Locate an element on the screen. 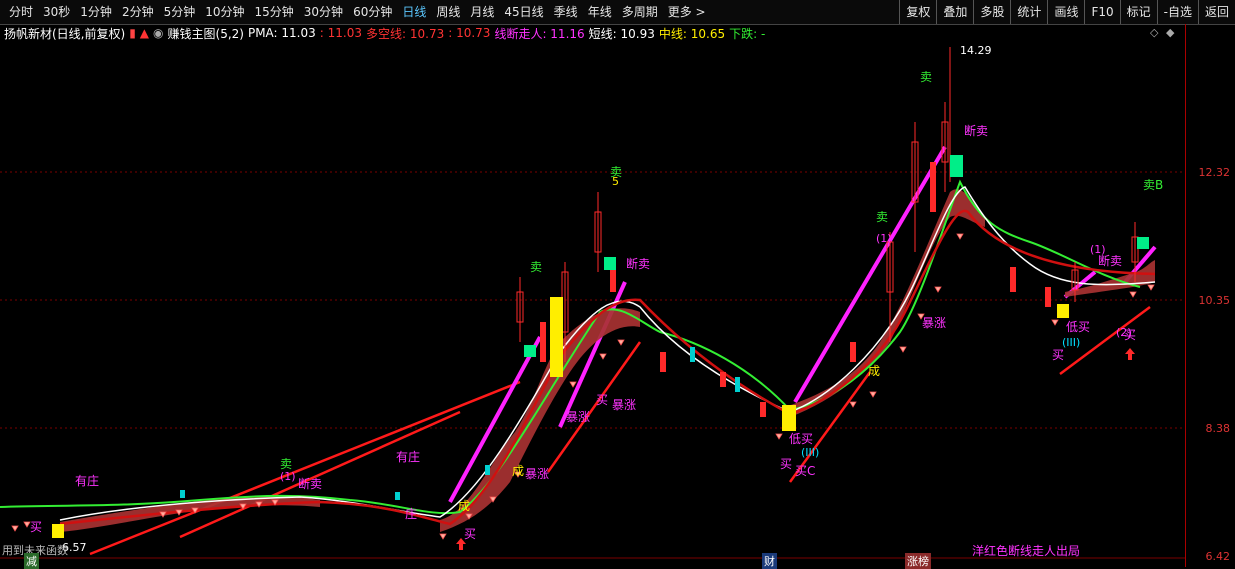 The width and height of the screenshot is (1235, 569). label-mai-3: 卖 is located at coordinates (536, 267).